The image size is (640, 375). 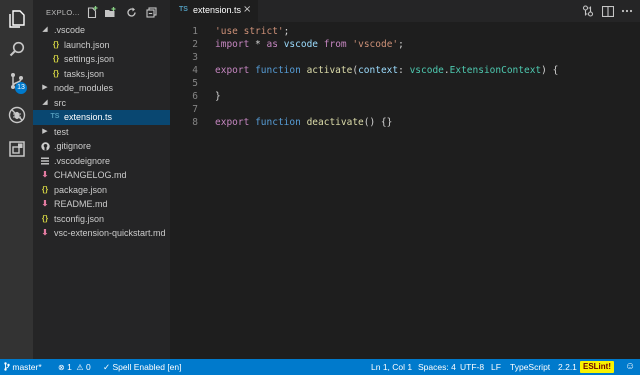 What do you see at coordinates (335, 122) in the screenshot?
I see `code-token: deactivate` at bounding box center [335, 122].